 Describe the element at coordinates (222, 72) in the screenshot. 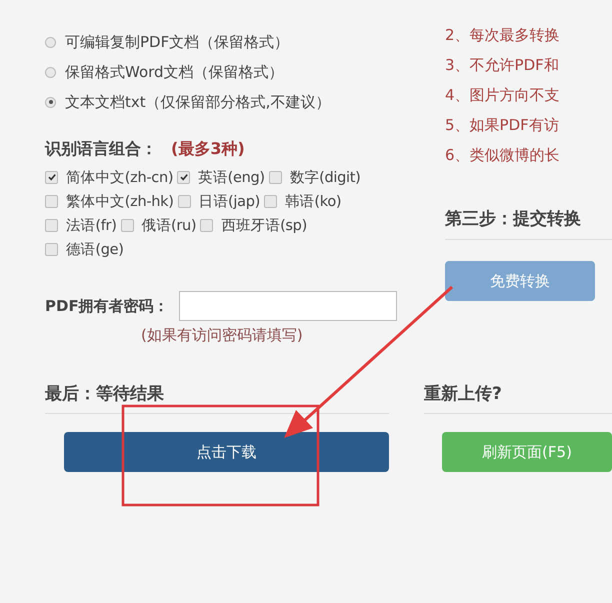

I see `radio-option: 保留格式Word文档（保留格式）` at that location.